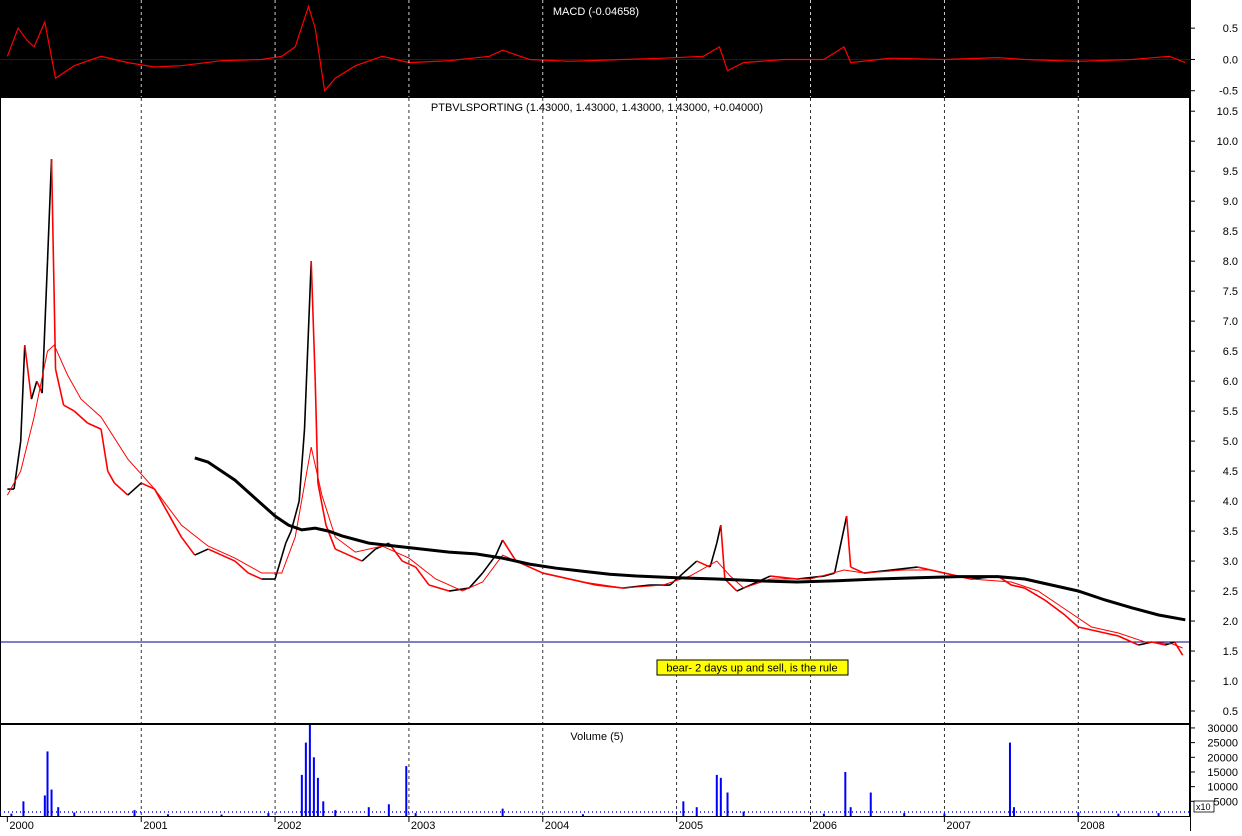 The image size is (1242, 836). What do you see at coordinates (1230, 292) in the screenshot?
I see `price-y-tick-label: 7.5` at bounding box center [1230, 292].